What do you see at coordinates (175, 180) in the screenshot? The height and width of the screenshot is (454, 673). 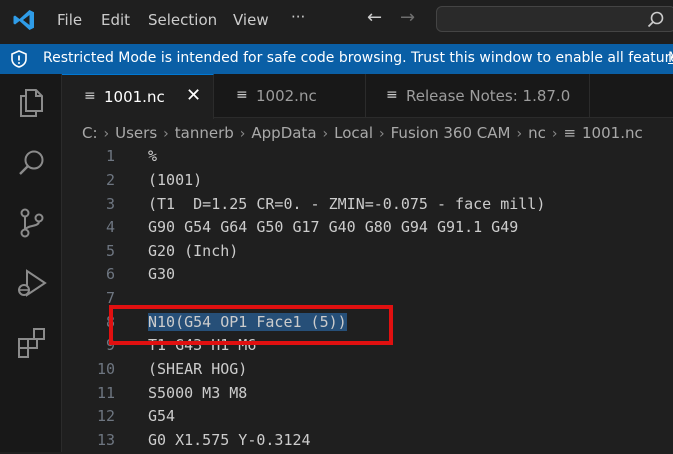 I see `code-text: (1001)` at bounding box center [175, 180].